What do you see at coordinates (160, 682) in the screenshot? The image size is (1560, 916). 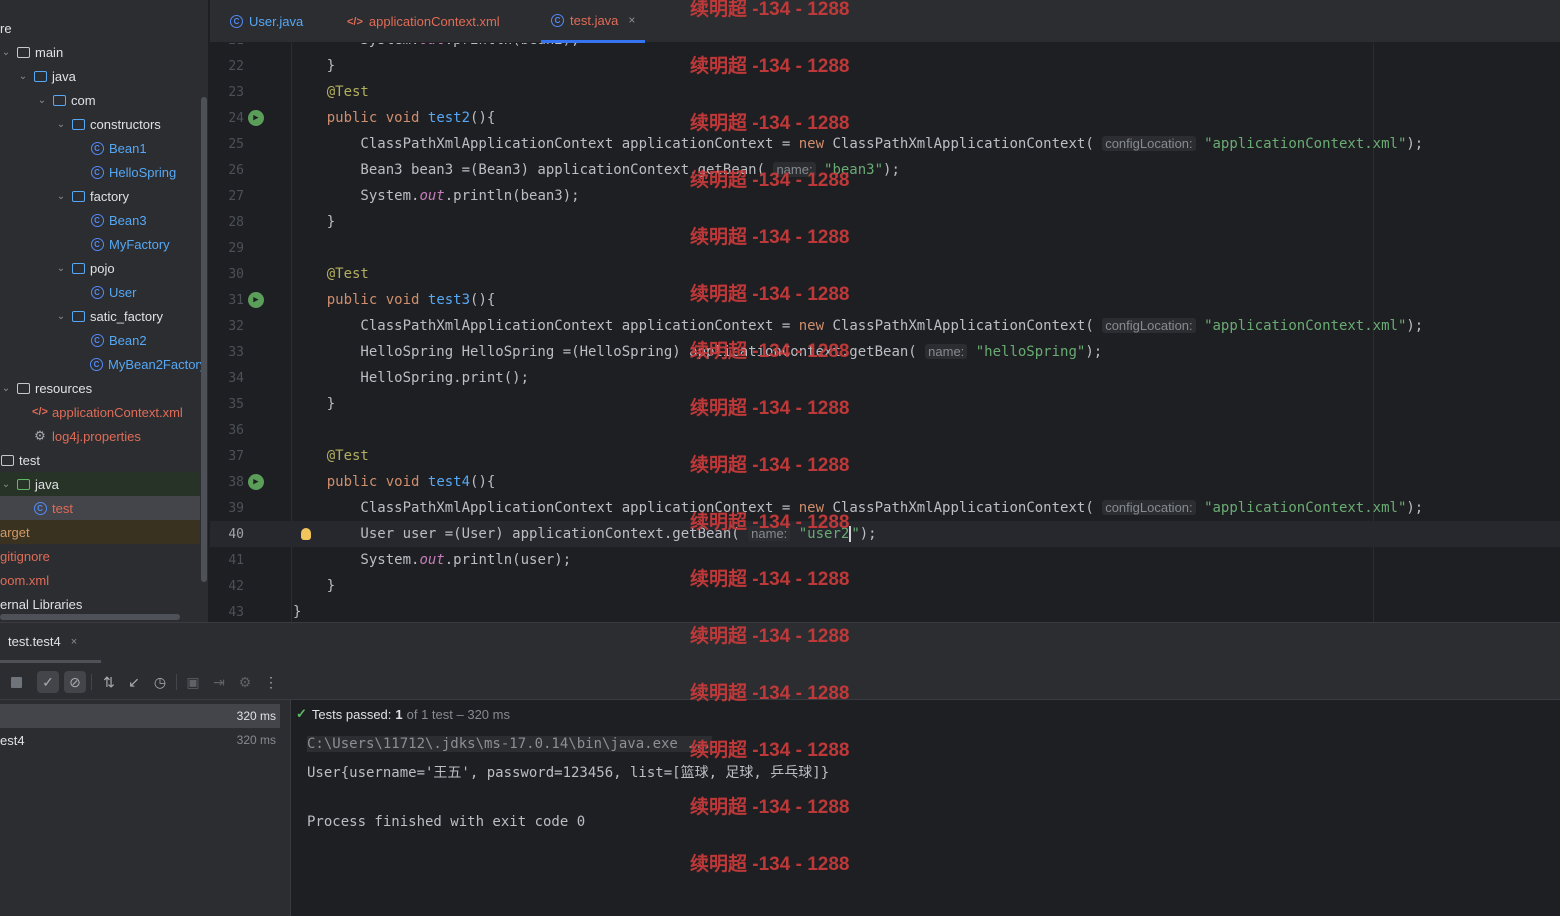 I see `history-icon: ◷` at bounding box center [160, 682].